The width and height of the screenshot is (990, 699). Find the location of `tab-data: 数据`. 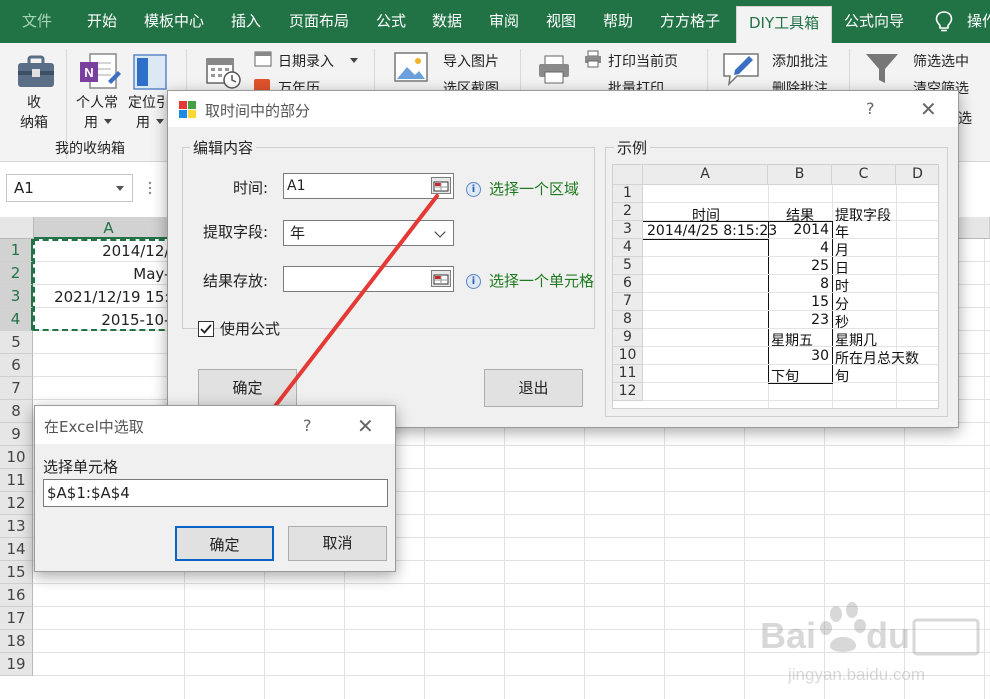

tab-data: 数据 is located at coordinates (447, 21).